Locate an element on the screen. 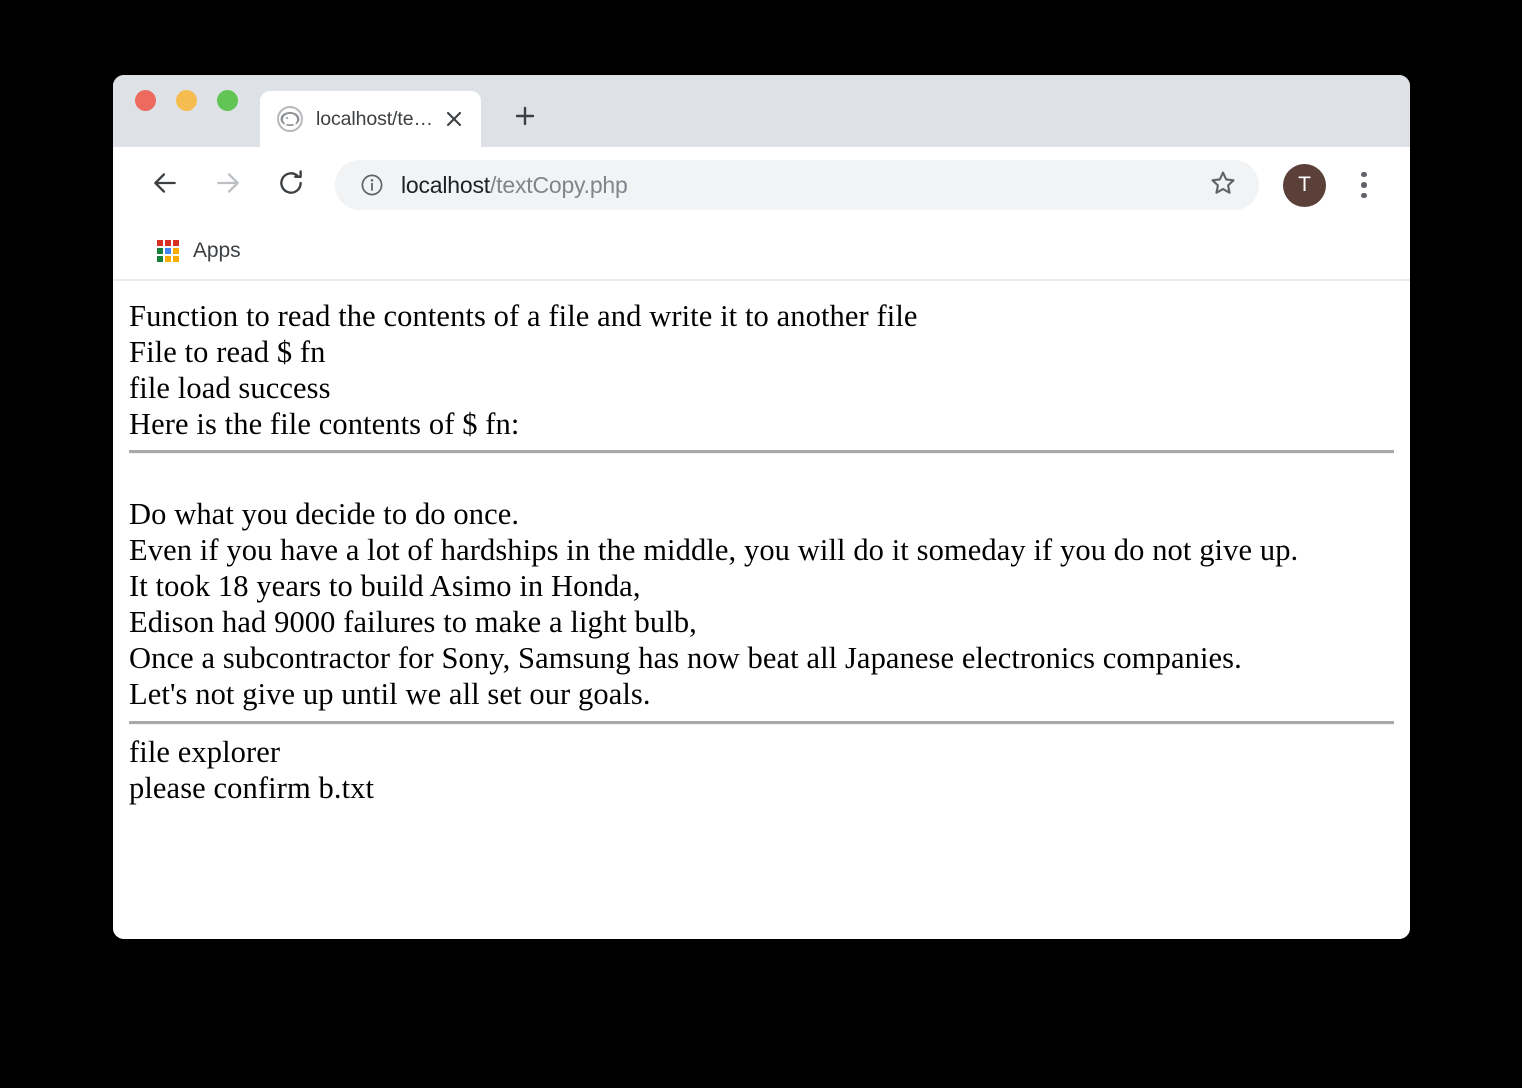  browser-menu-button is located at coordinates (1364, 185).